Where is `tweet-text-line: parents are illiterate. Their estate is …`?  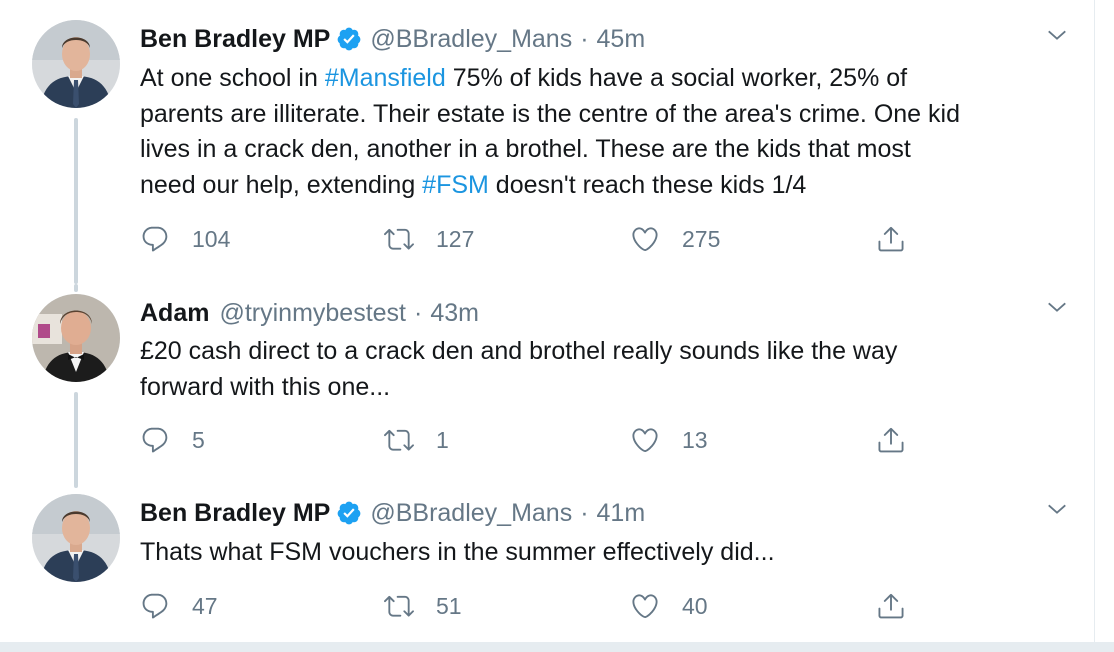
tweet-text-line: parents are illiterate. Their estate is … is located at coordinates (610, 115).